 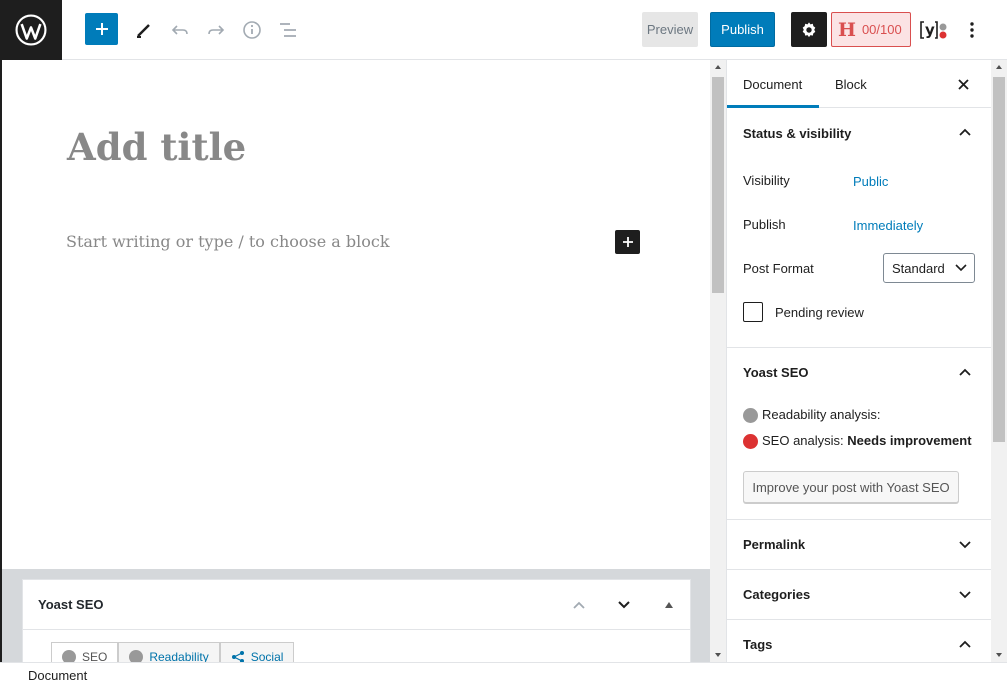 I want to click on headline-score-icon: H, so click(x=847, y=29).